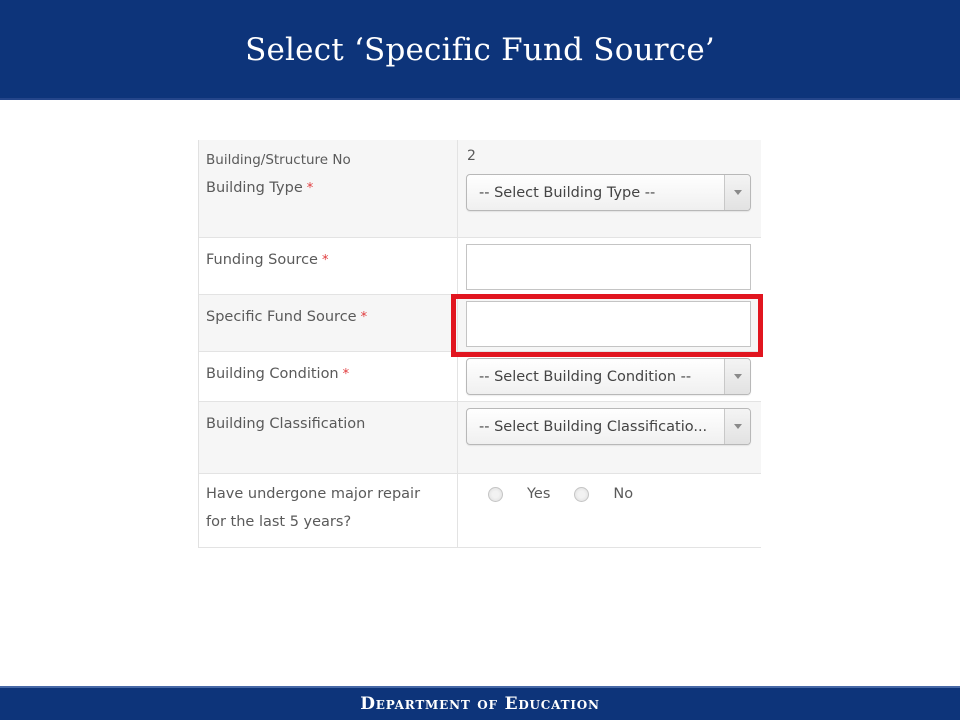 The width and height of the screenshot is (960, 720). I want to click on building-condition-select: -- Select Building Condition --, so click(608, 376).